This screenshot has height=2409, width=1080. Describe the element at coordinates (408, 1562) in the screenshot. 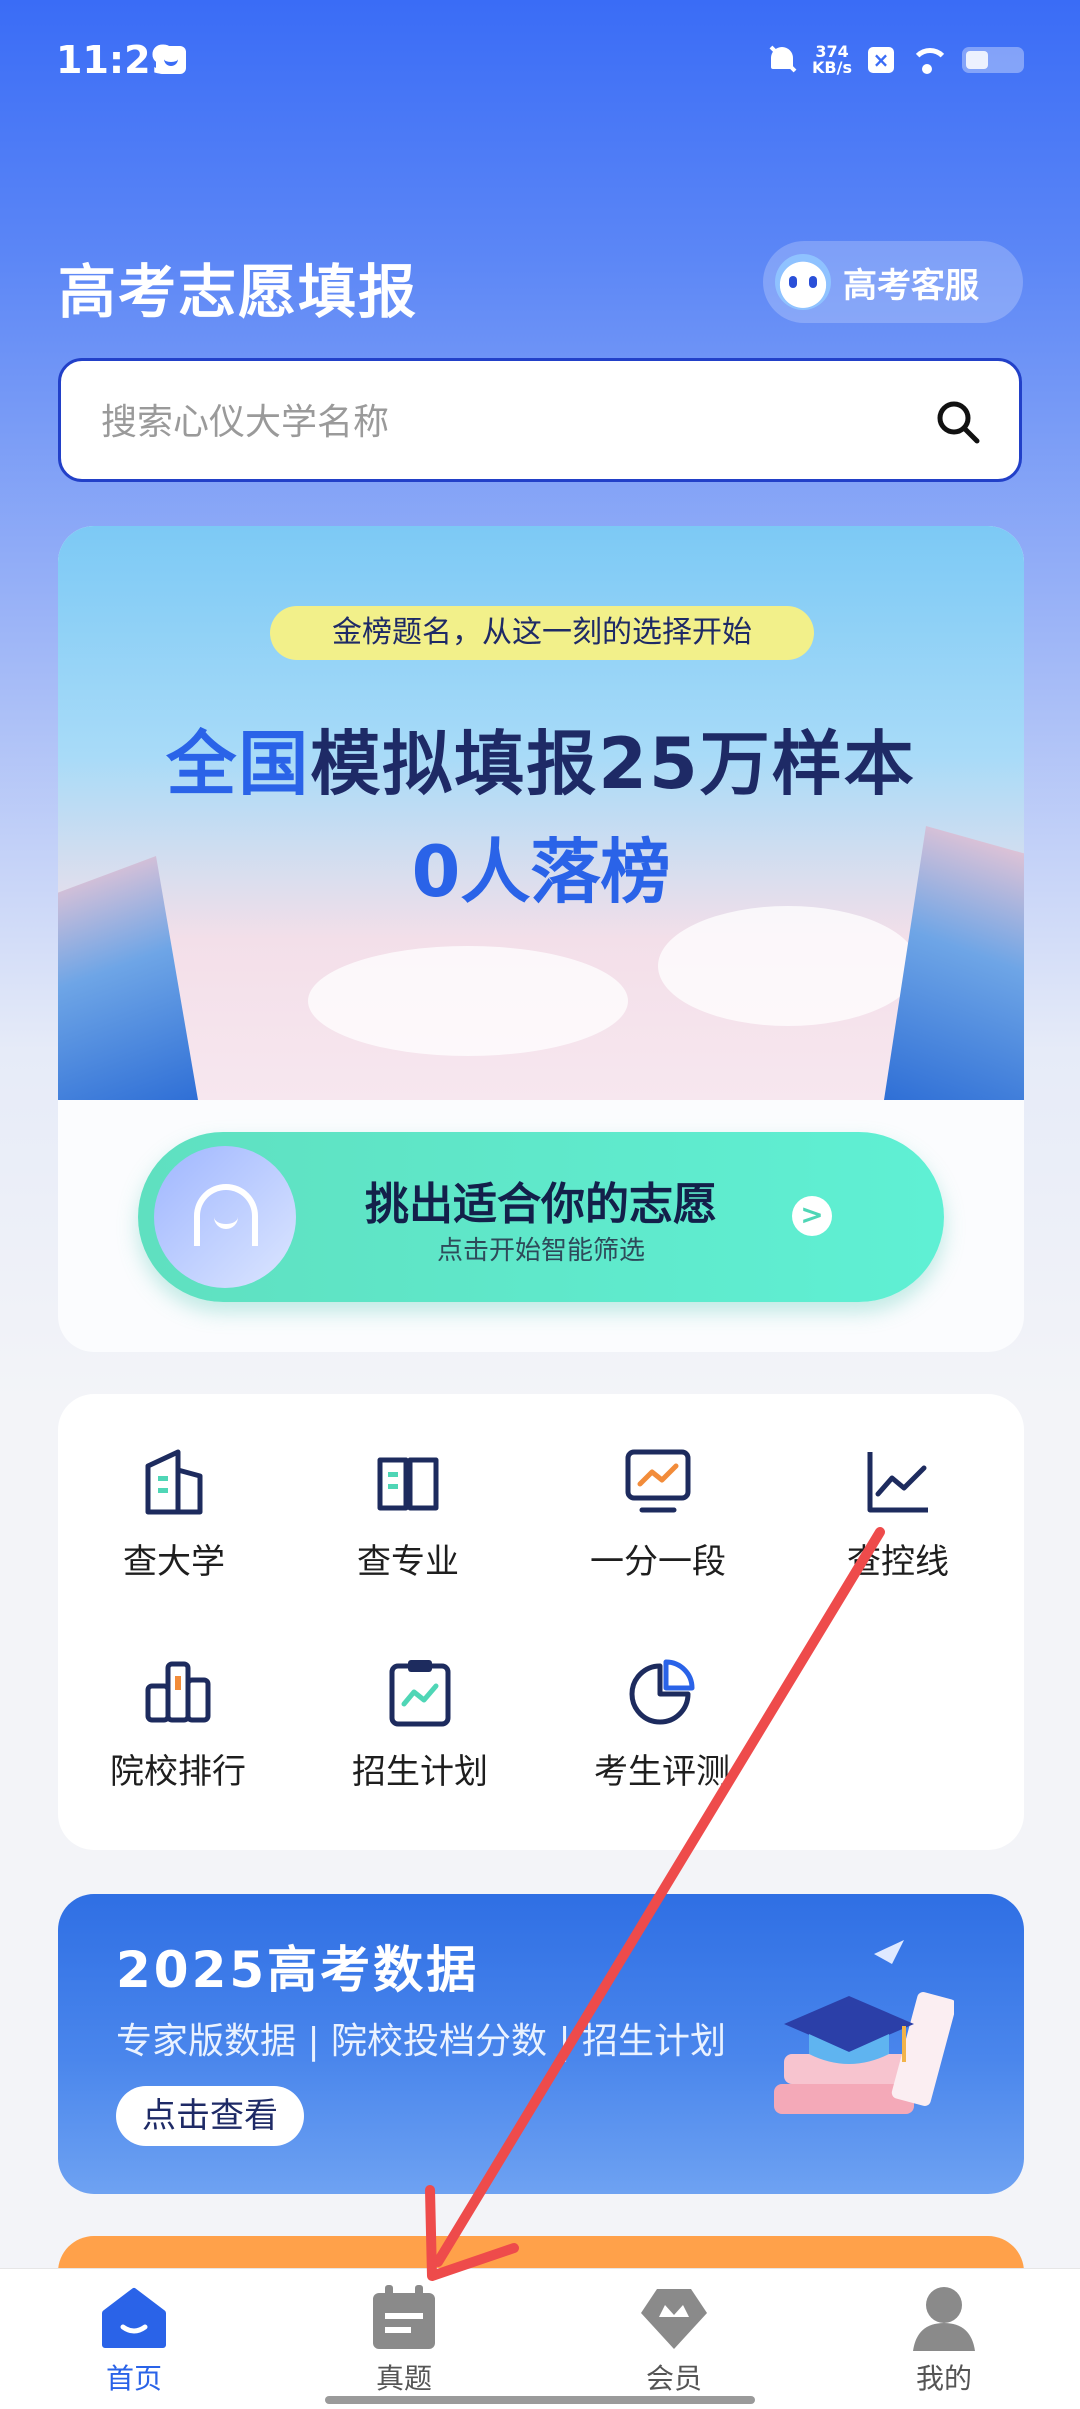

I see `feature-label: 查专业` at that location.